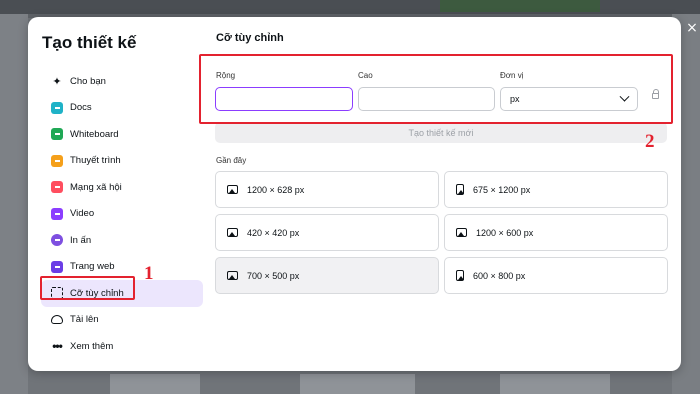 This screenshot has width=700, height=394. What do you see at coordinates (57, 320) in the screenshot?
I see `upload-icon` at bounding box center [57, 320].